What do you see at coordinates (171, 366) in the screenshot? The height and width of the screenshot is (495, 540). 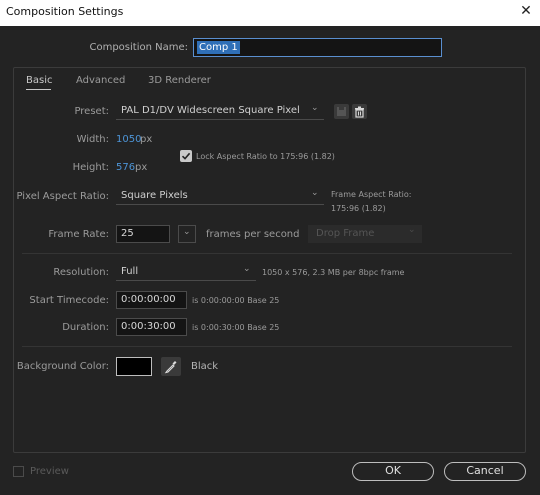 I see `eyedropper-icon` at bounding box center [171, 366].